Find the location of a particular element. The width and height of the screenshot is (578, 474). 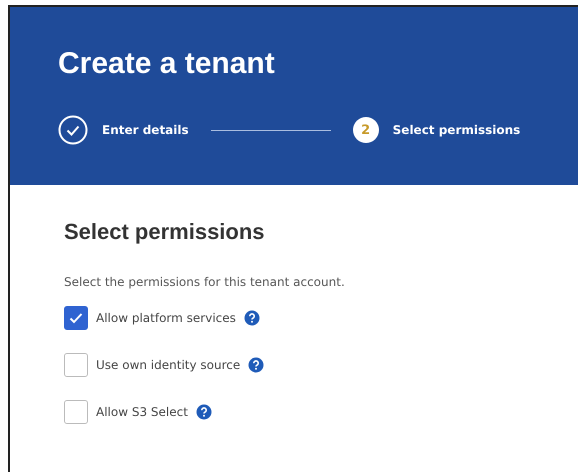

step-label: Enter details is located at coordinates (145, 130).